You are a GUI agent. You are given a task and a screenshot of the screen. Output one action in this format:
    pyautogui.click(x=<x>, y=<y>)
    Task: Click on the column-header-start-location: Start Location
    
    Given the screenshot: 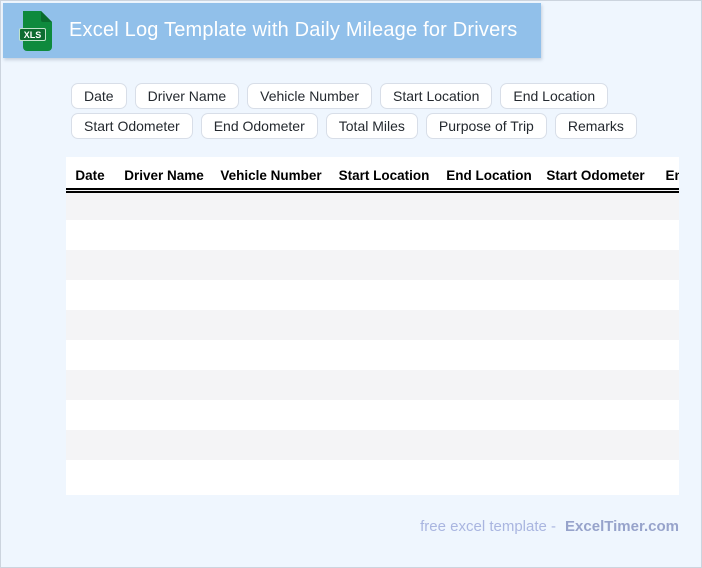 What is the action you would take?
    pyautogui.click(x=384, y=175)
    